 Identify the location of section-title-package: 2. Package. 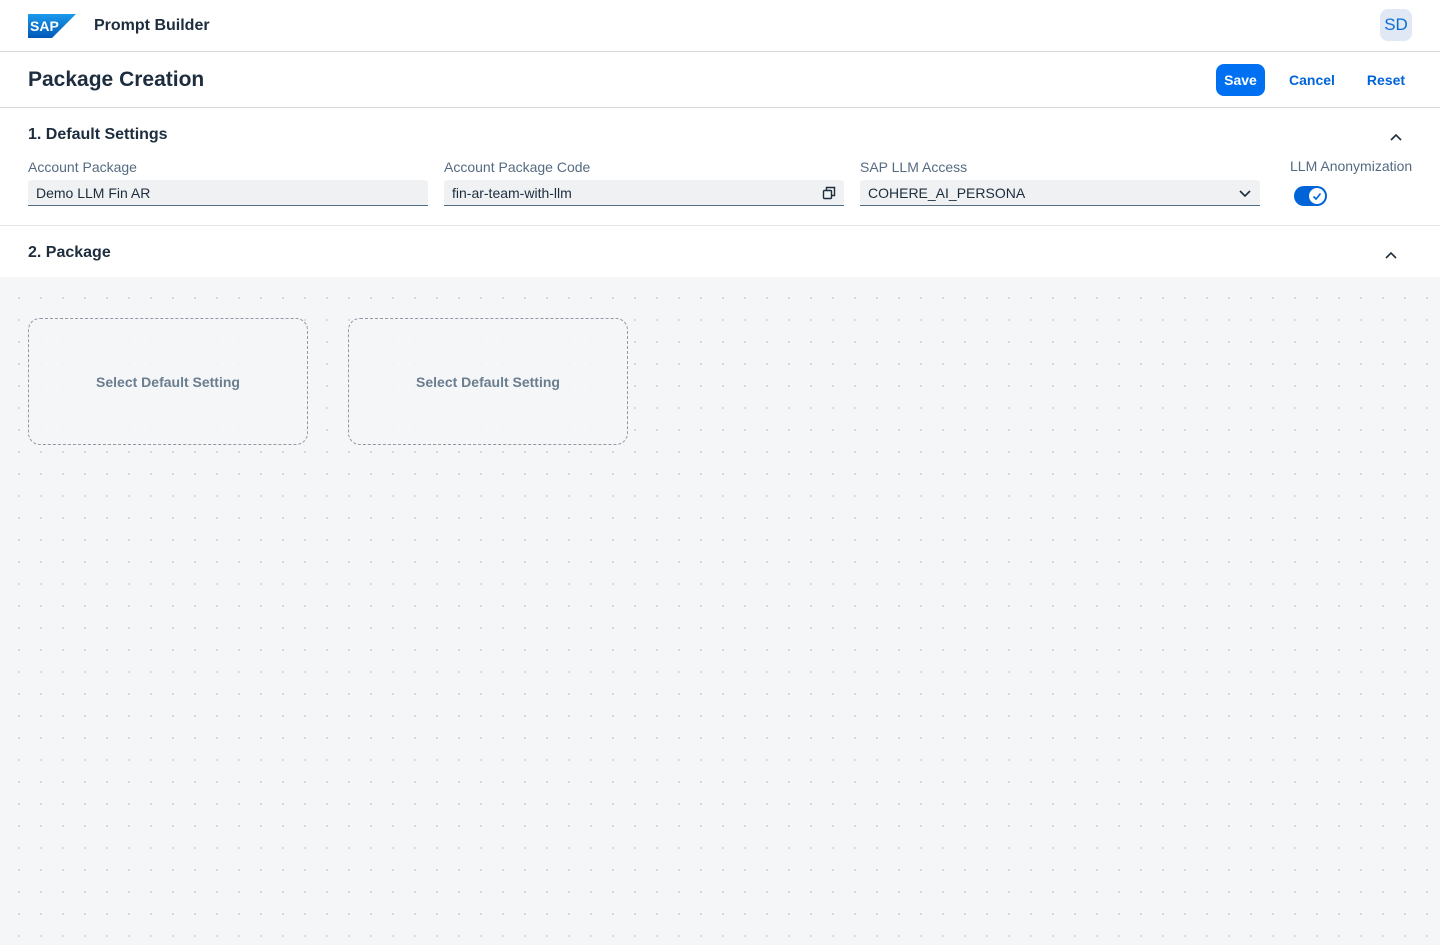
(69, 252).